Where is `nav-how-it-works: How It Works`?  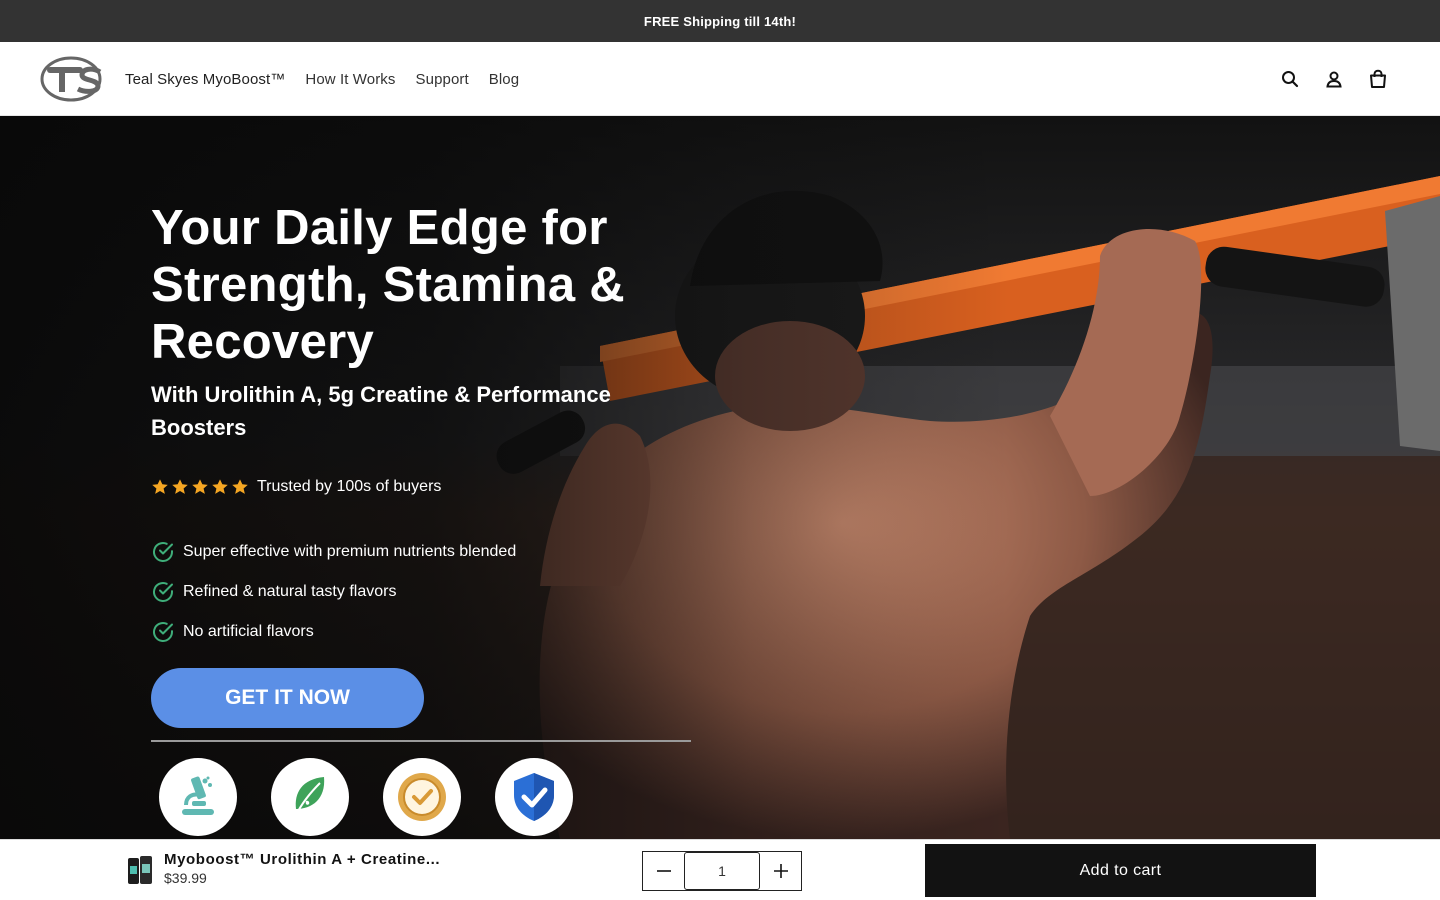
nav-how-it-works: How It Works is located at coordinates (350, 79).